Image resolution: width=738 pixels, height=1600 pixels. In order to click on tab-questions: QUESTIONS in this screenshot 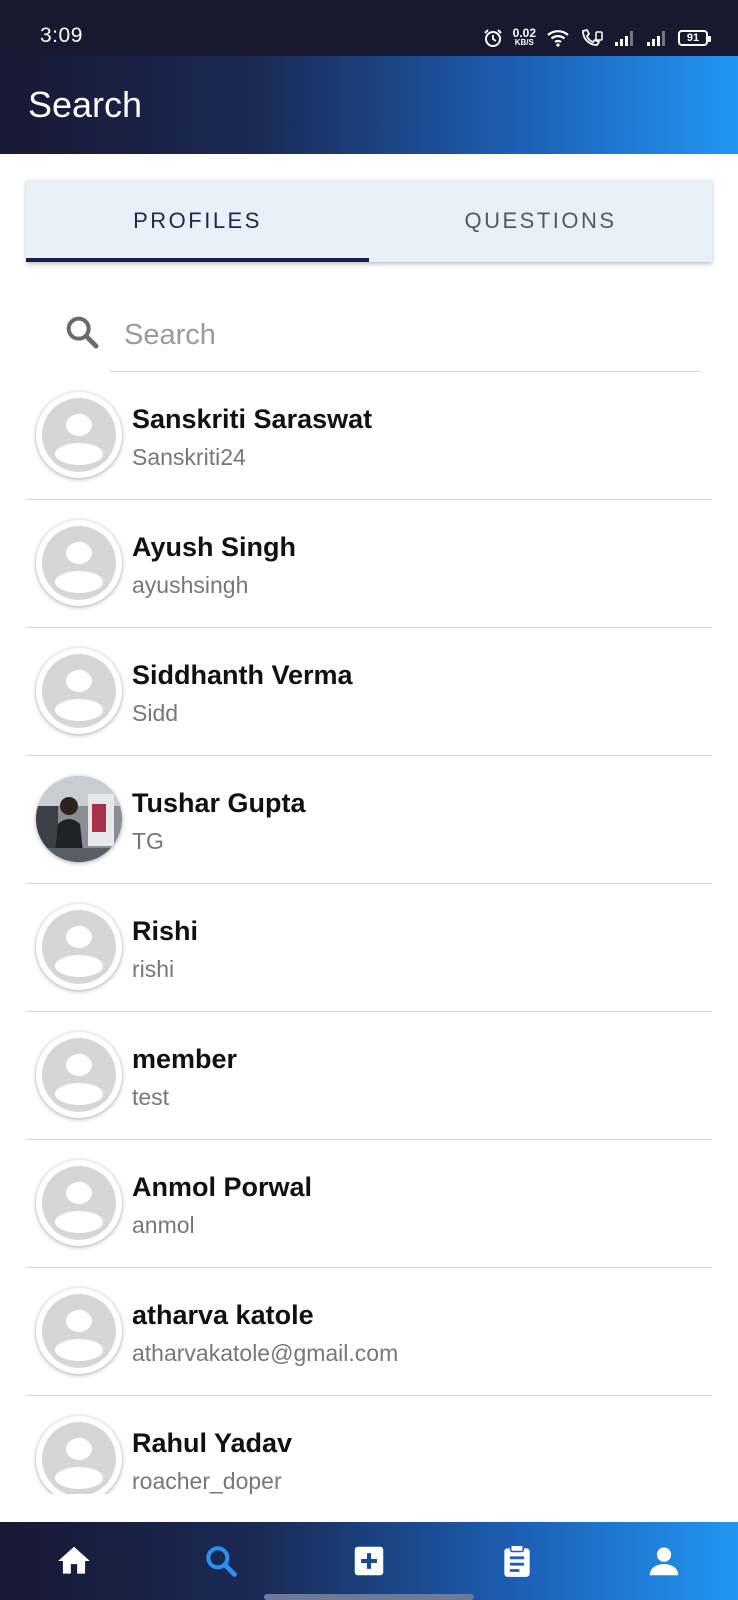, I will do `click(540, 221)`.